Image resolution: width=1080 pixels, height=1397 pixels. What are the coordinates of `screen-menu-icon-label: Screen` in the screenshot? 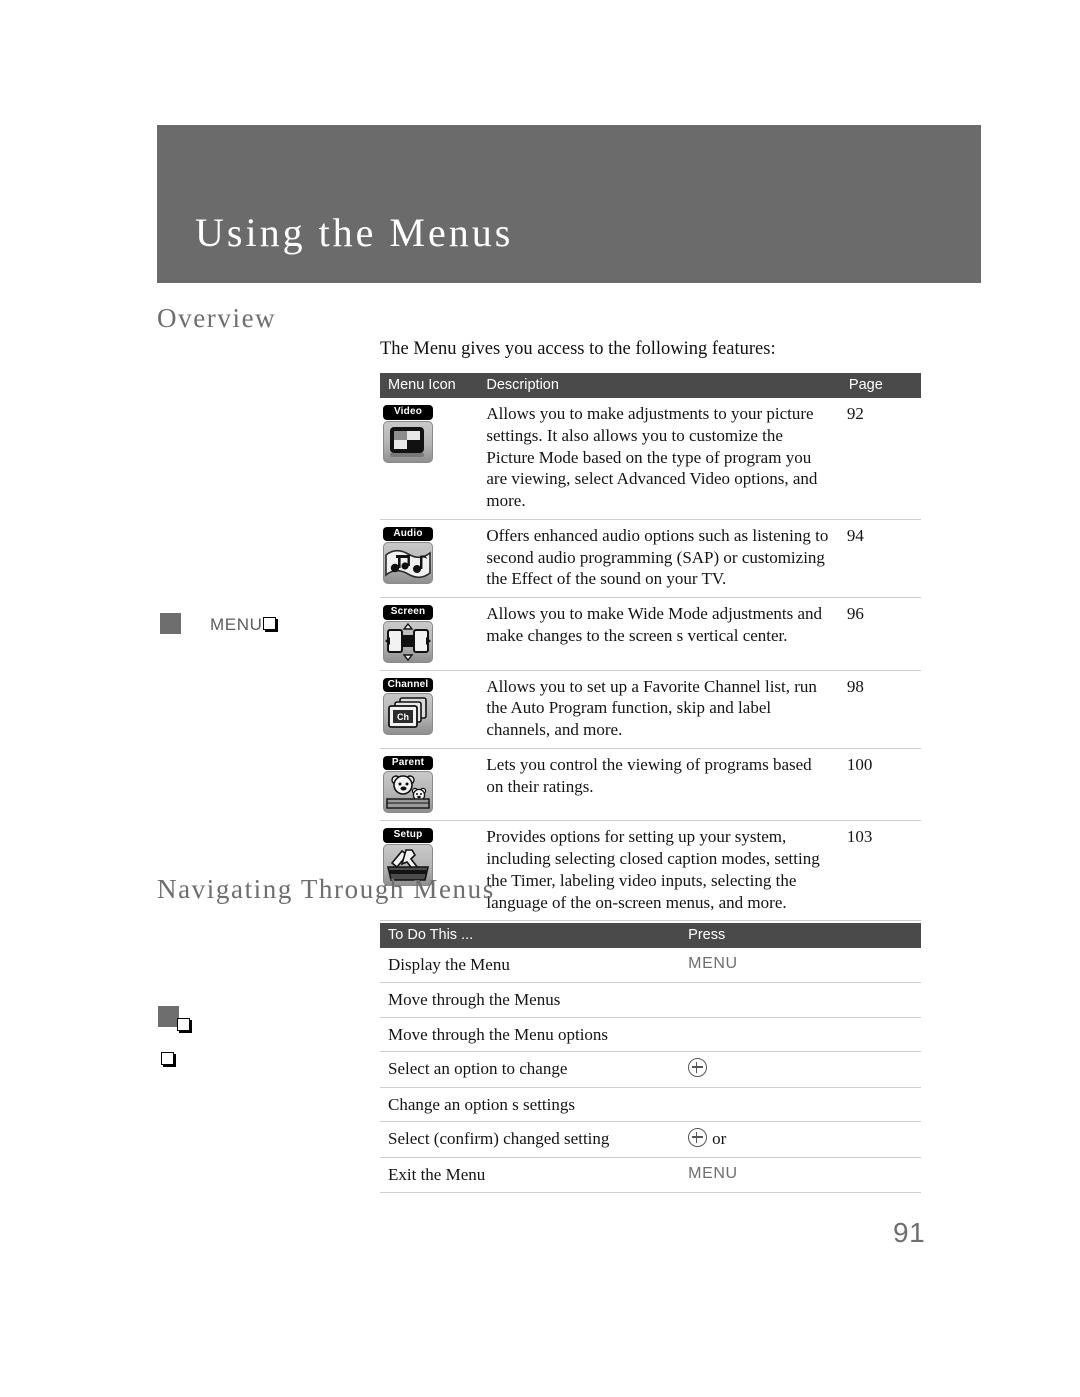 It's located at (408, 612).